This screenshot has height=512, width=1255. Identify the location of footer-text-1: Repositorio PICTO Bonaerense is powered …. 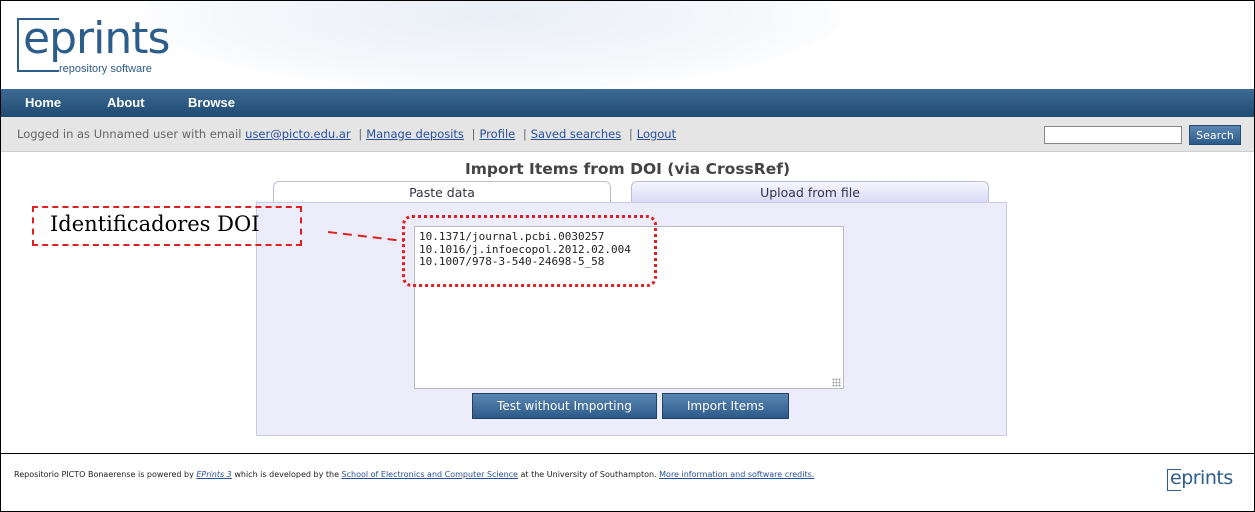
(104, 474).